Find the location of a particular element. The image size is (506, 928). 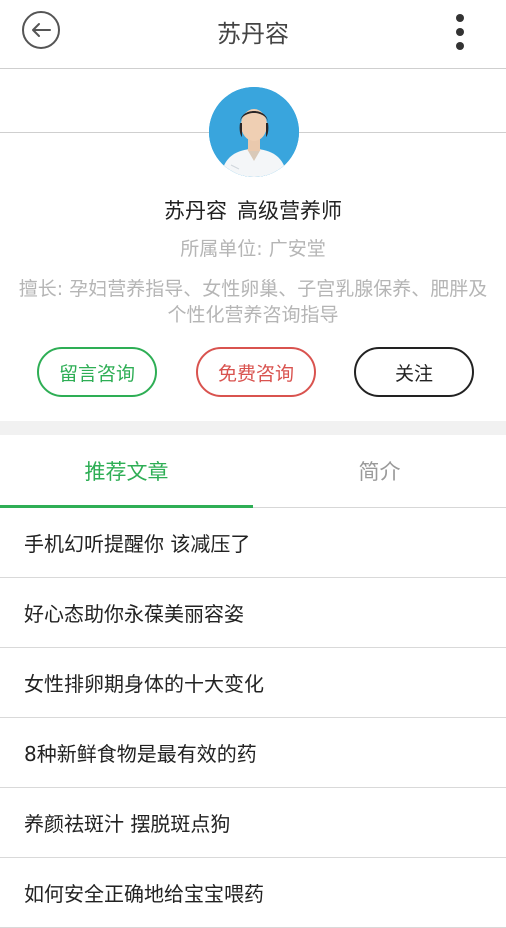

tab-bar: 推荐文章 简介 is located at coordinates (253, 471).